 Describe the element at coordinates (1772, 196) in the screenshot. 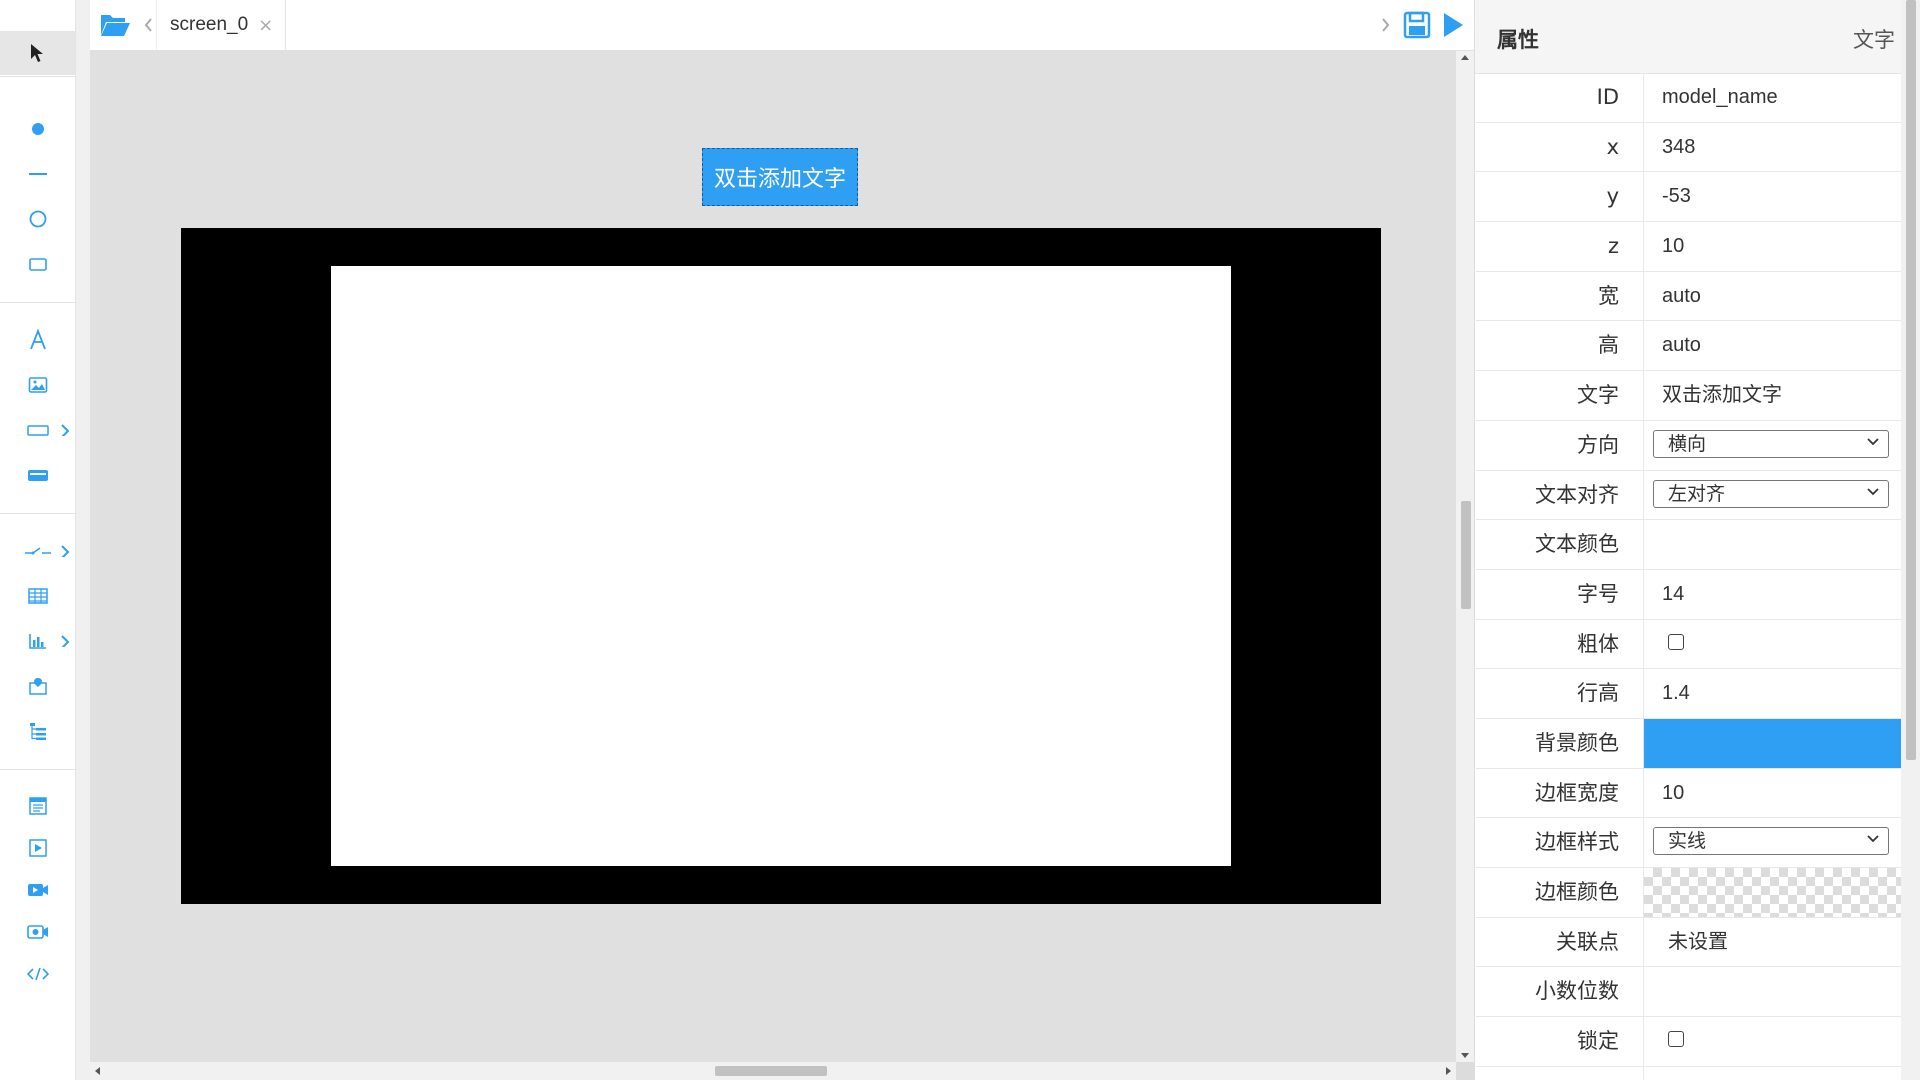

I see `prop-y-input: -53` at that location.